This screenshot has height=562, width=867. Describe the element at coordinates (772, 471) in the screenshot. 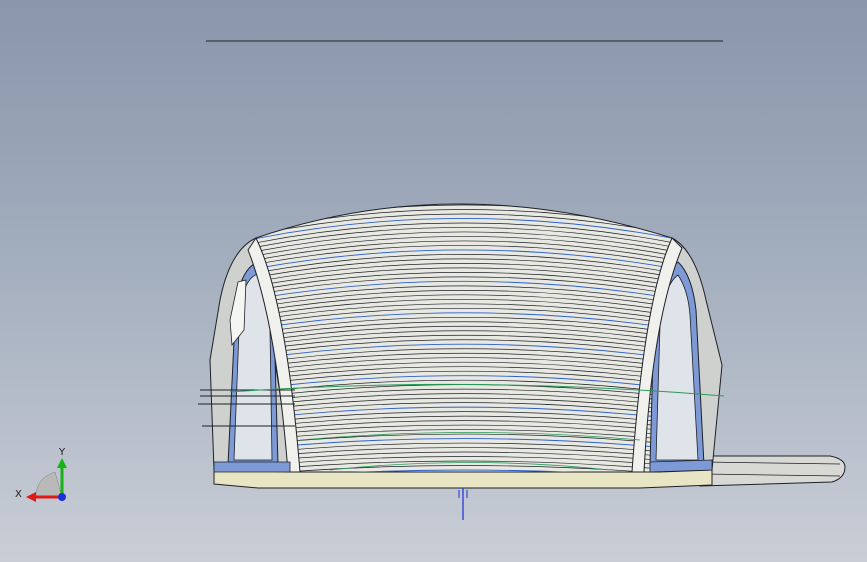

I see `connector-bar` at that location.